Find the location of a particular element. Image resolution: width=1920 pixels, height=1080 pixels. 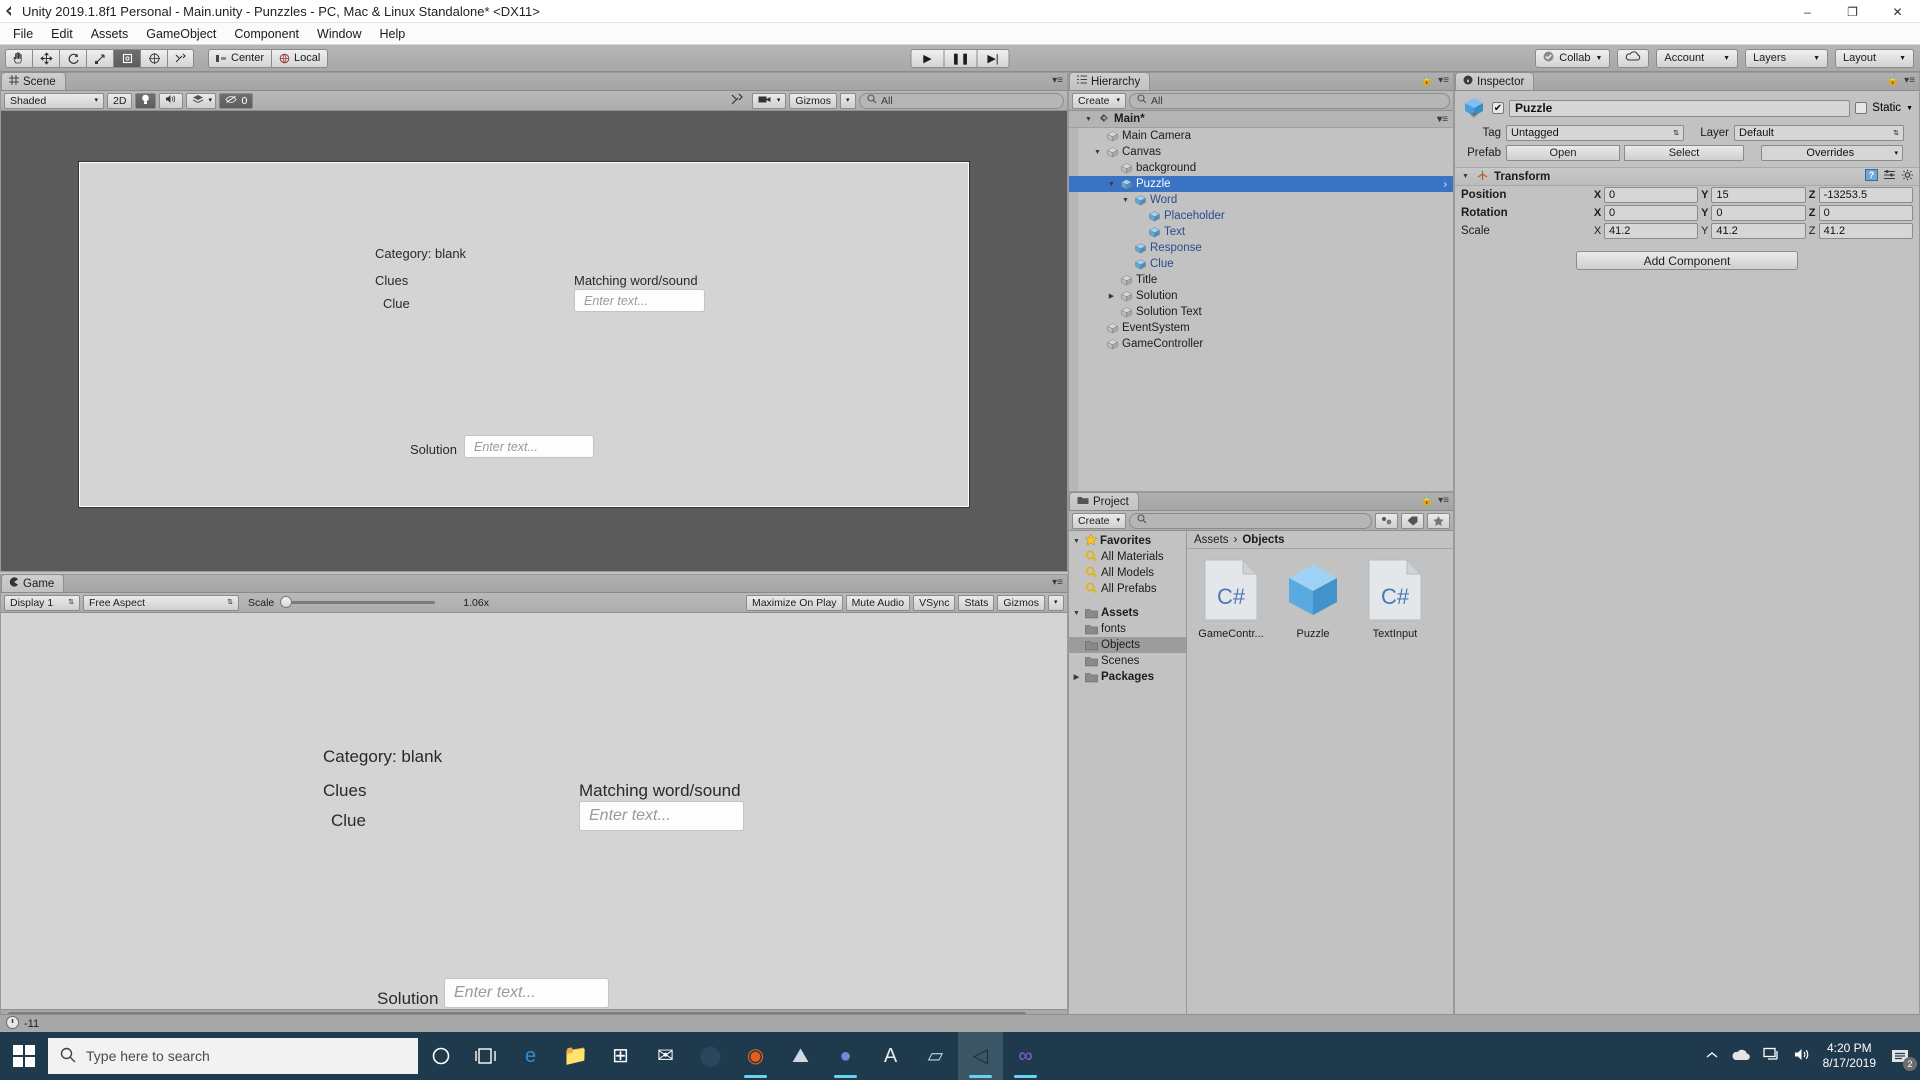

scale-slider-track is located at coordinates (358, 602).